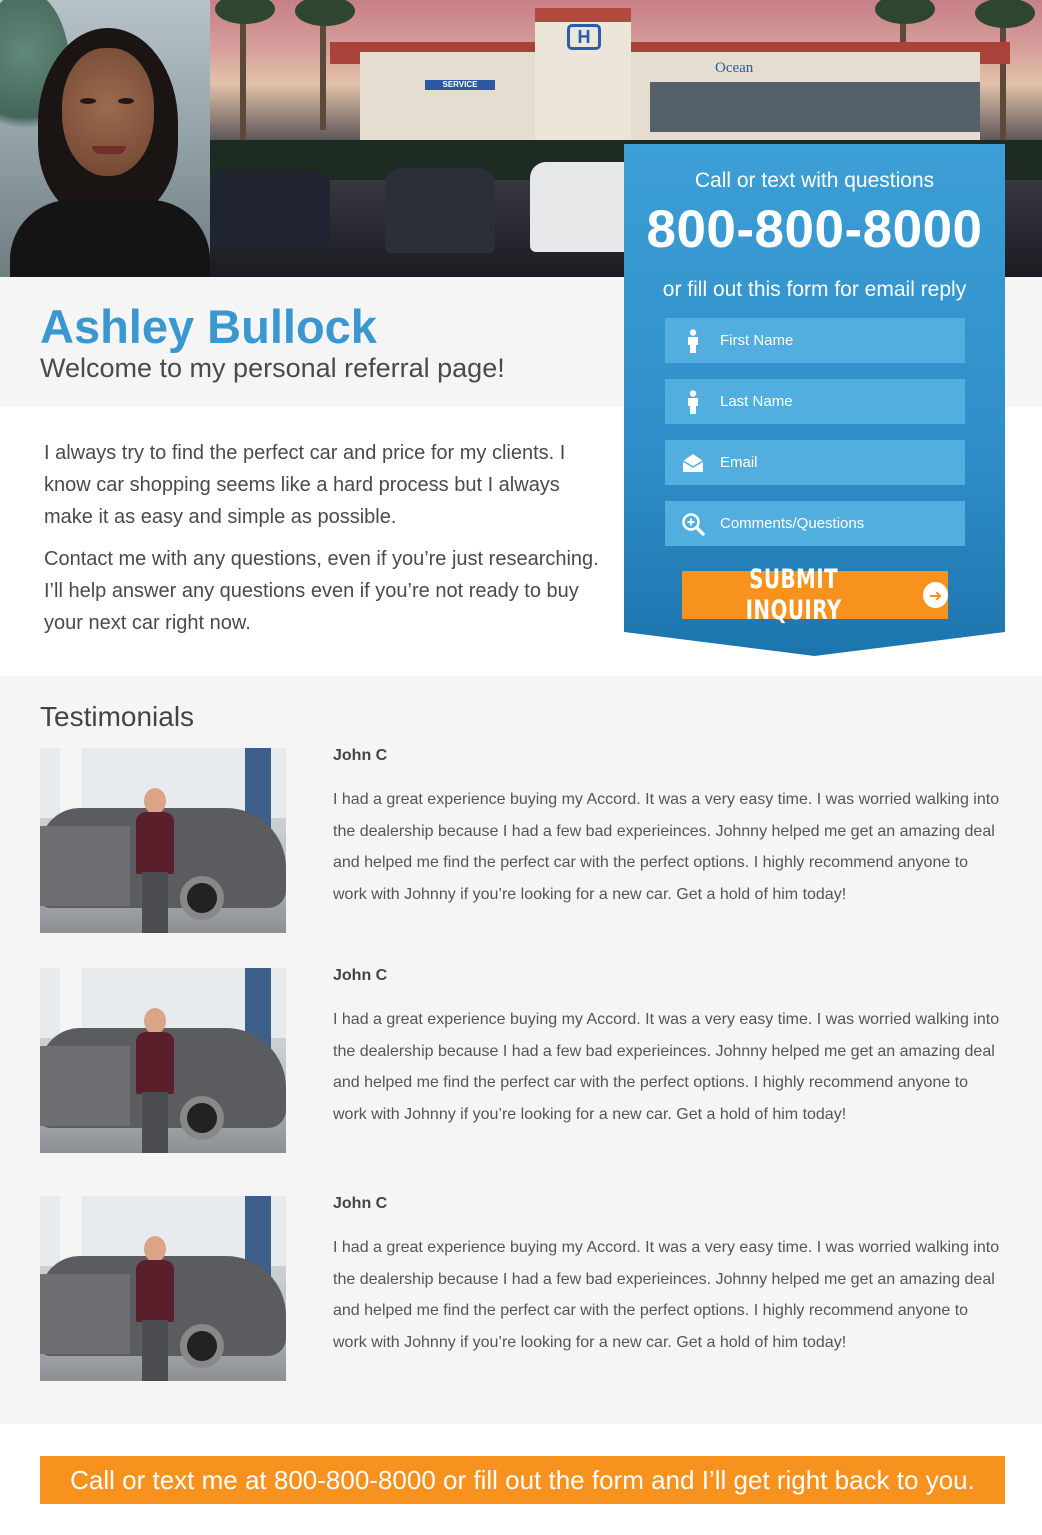  Describe the element at coordinates (117, 716) in the screenshot. I see `testimonials-title: Testimonials` at that location.